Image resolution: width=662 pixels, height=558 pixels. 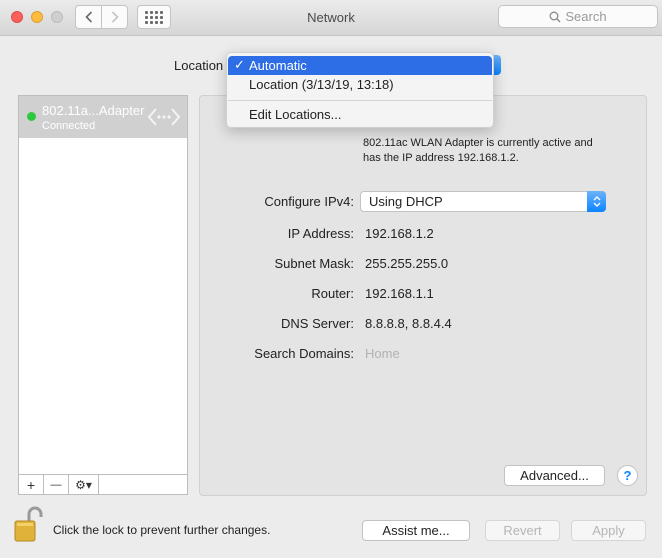 What do you see at coordinates (56, 484) in the screenshot?
I see `remove-service-button: —` at bounding box center [56, 484].